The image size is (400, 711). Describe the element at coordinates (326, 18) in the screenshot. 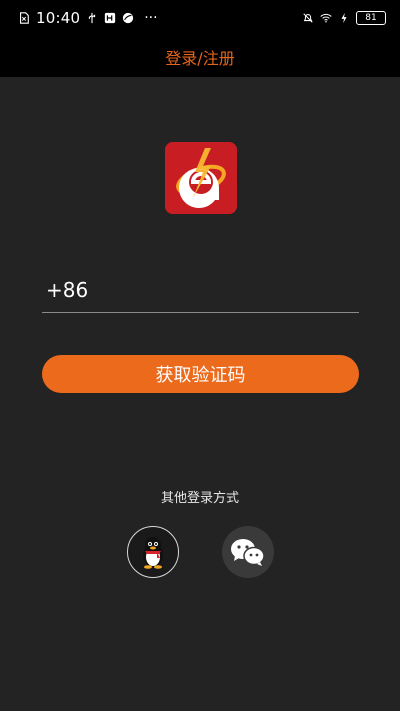

I see `wifi-icon` at that location.